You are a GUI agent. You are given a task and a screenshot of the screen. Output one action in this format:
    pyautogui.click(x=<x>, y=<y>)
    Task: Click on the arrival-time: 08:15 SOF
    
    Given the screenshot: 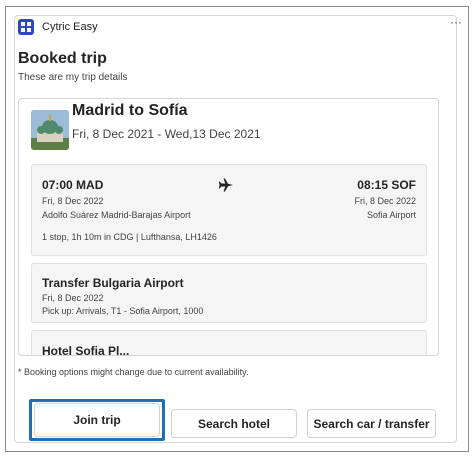 What is the action you would take?
    pyautogui.click(x=386, y=185)
    